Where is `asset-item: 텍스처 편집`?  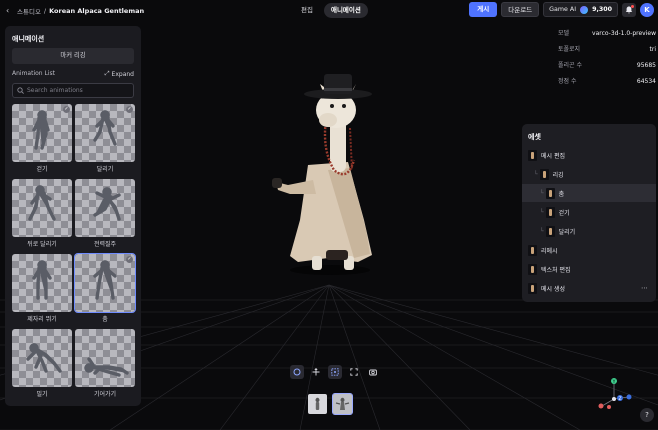 asset-item: 텍스처 편집 is located at coordinates (589, 269).